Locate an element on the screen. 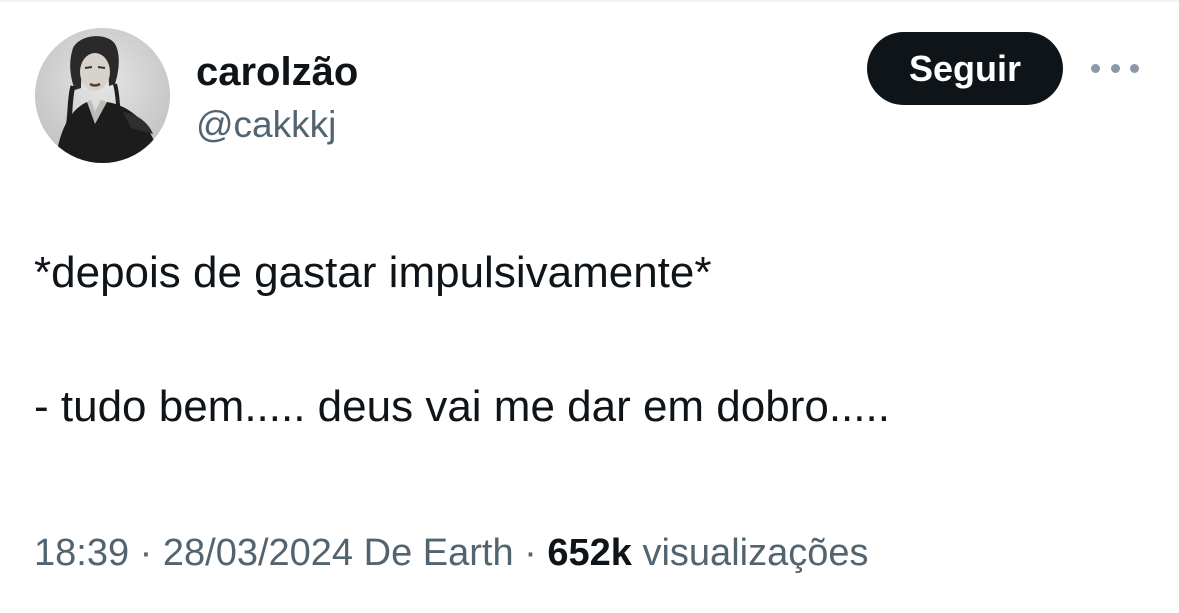 This screenshot has height=613, width=1179. tweet-source: De Earth is located at coordinates (438, 553).